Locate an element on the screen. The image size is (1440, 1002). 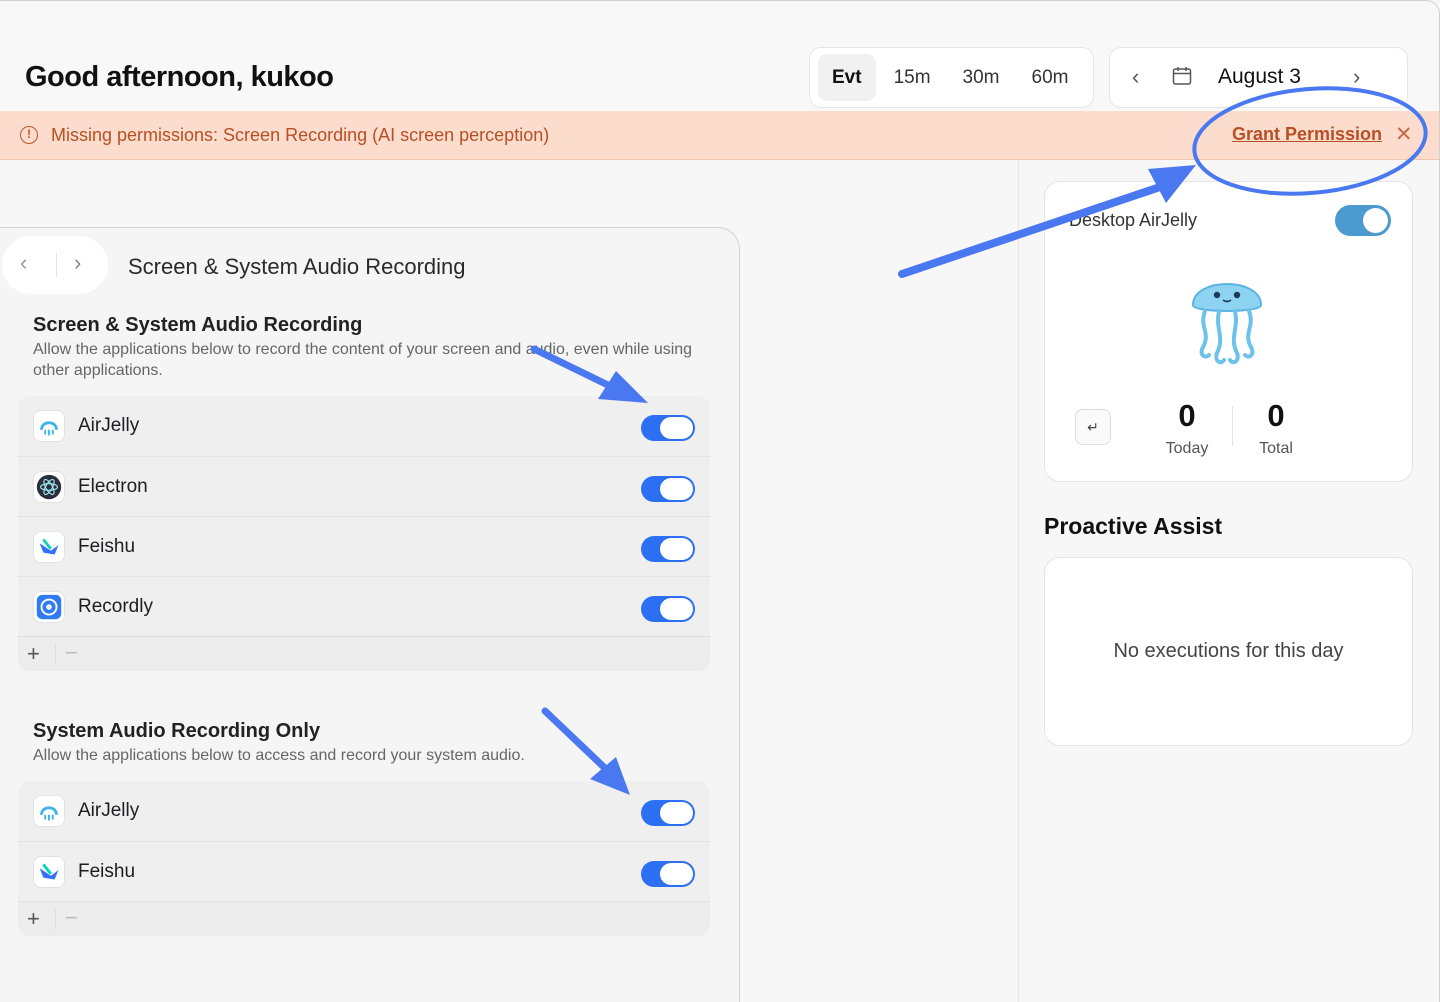
section-title-audio-only: System Audio Recording Only is located at coordinates (177, 731).